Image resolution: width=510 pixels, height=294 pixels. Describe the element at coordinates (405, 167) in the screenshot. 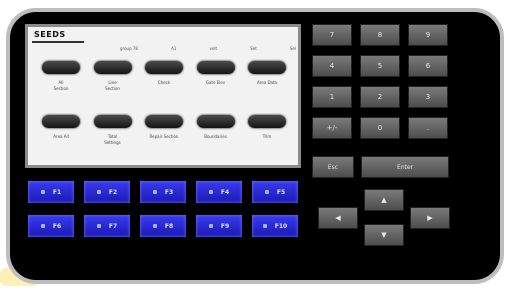

I see `enter-button: Enter` at that location.